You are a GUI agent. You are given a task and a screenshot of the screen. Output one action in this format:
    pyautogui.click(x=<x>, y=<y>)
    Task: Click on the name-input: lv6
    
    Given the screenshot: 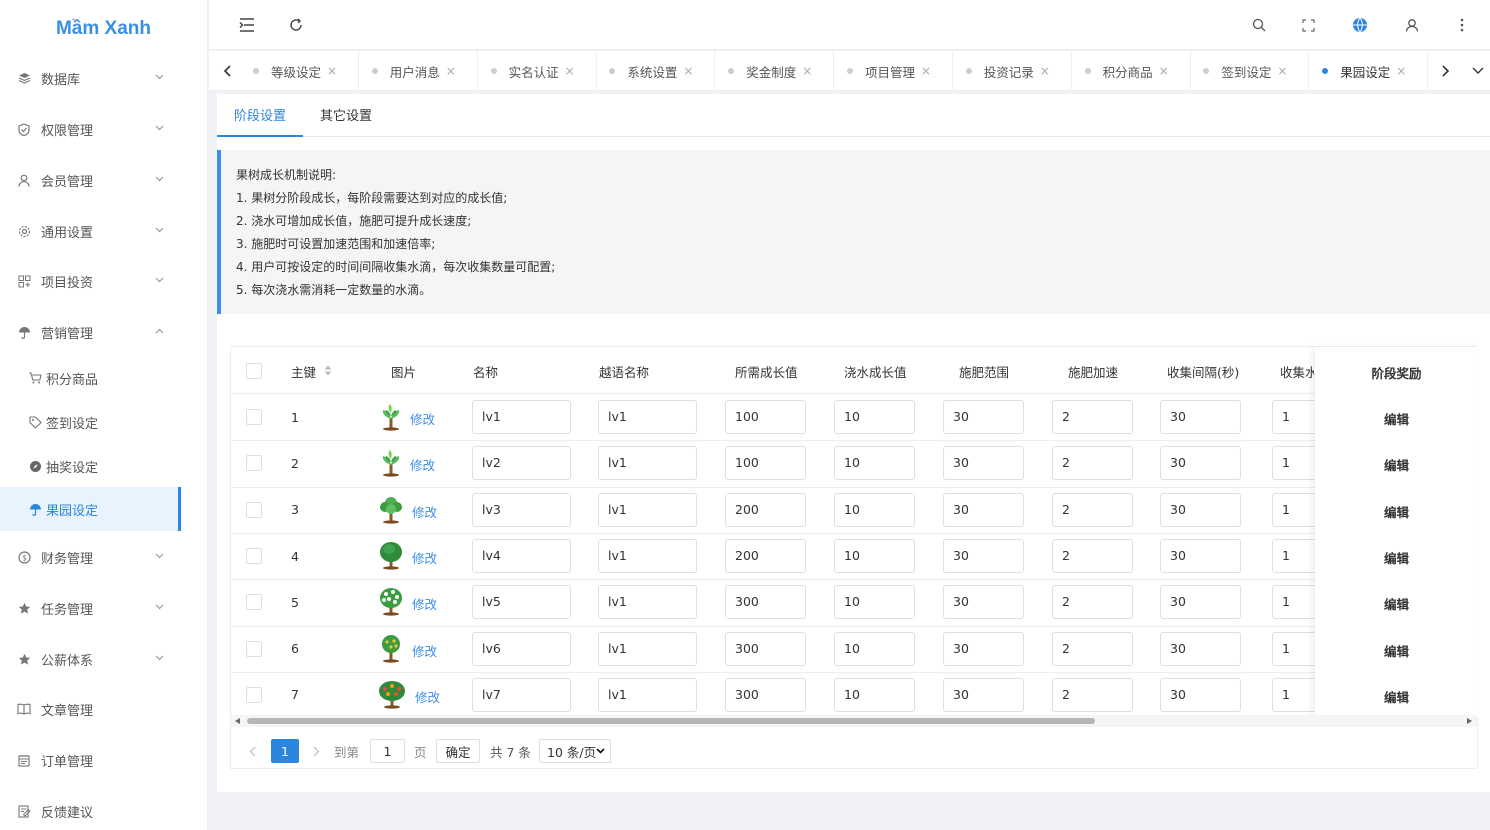 What is the action you would take?
    pyautogui.click(x=521, y=648)
    